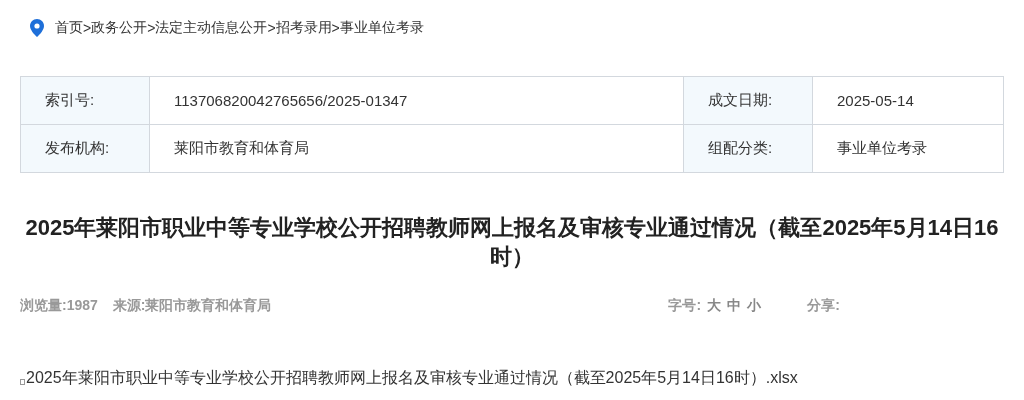 This screenshot has height=400, width=1024. Describe the element at coordinates (714, 306) in the screenshot. I see `font-size-option: 大` at that location.